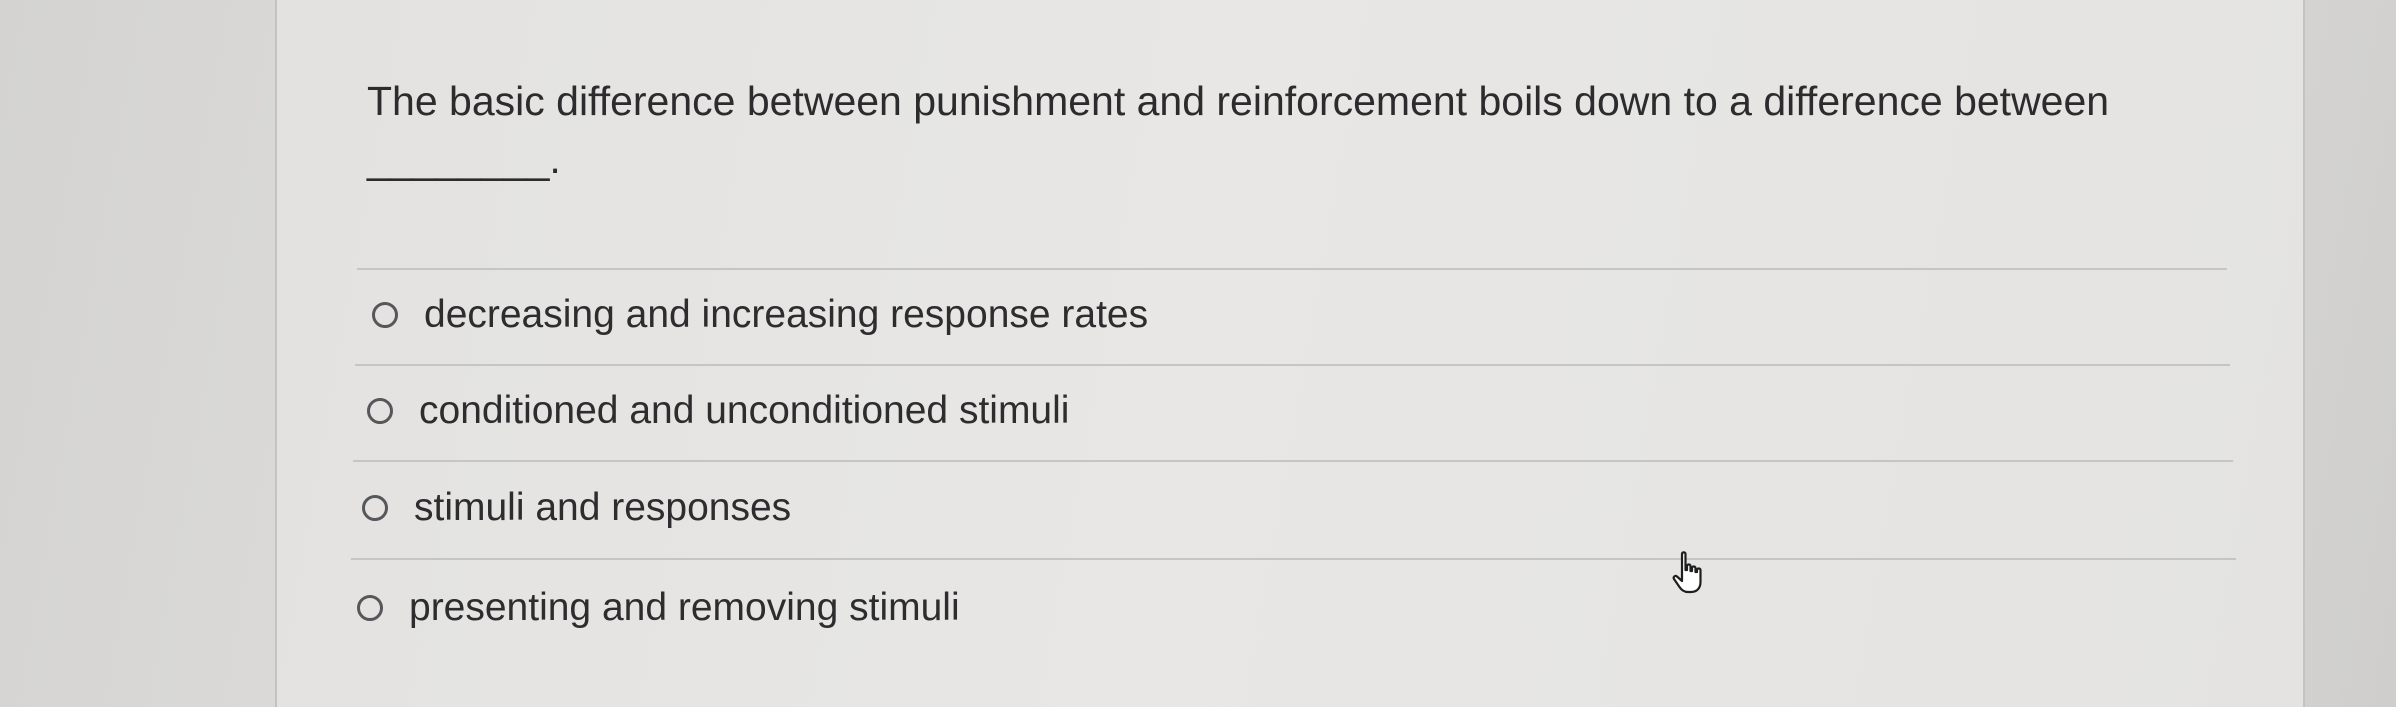  Describe the element at coordinates (1687, 572) in the screenshot. I see `hand-pointer-cursor-icon` at that location.